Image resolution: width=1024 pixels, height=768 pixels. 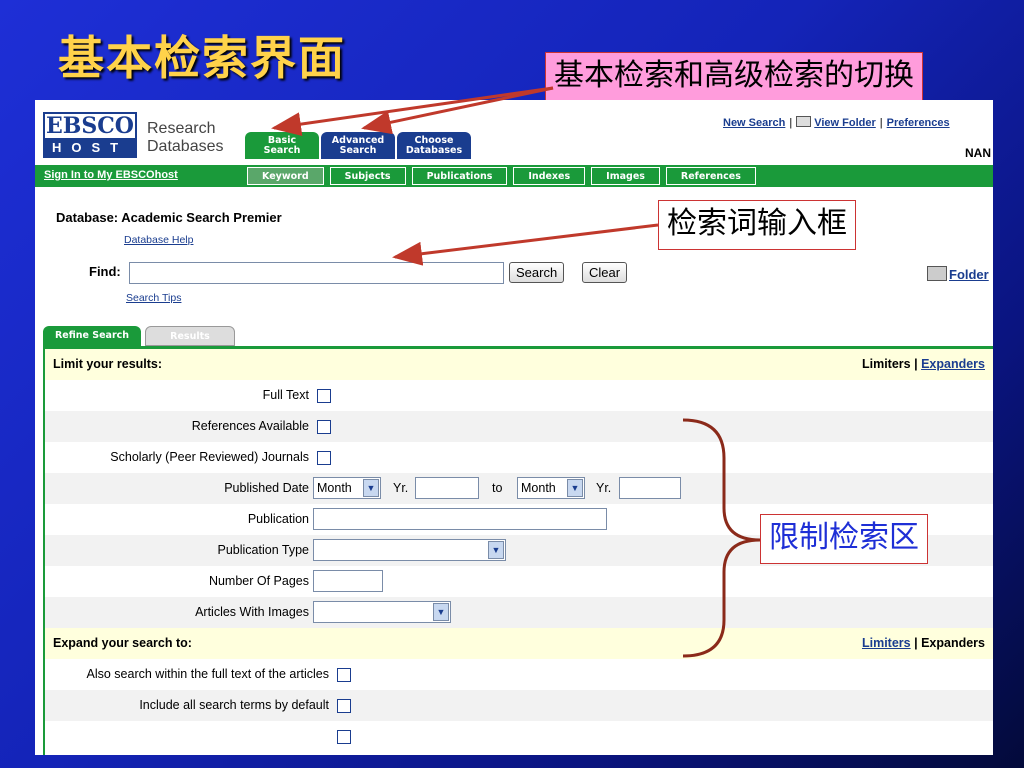 What do you see at coordinates (90, 125) in the screenshot?
I see `logo-ebsco-text: EBSCO` at bounding box center [90, 125].